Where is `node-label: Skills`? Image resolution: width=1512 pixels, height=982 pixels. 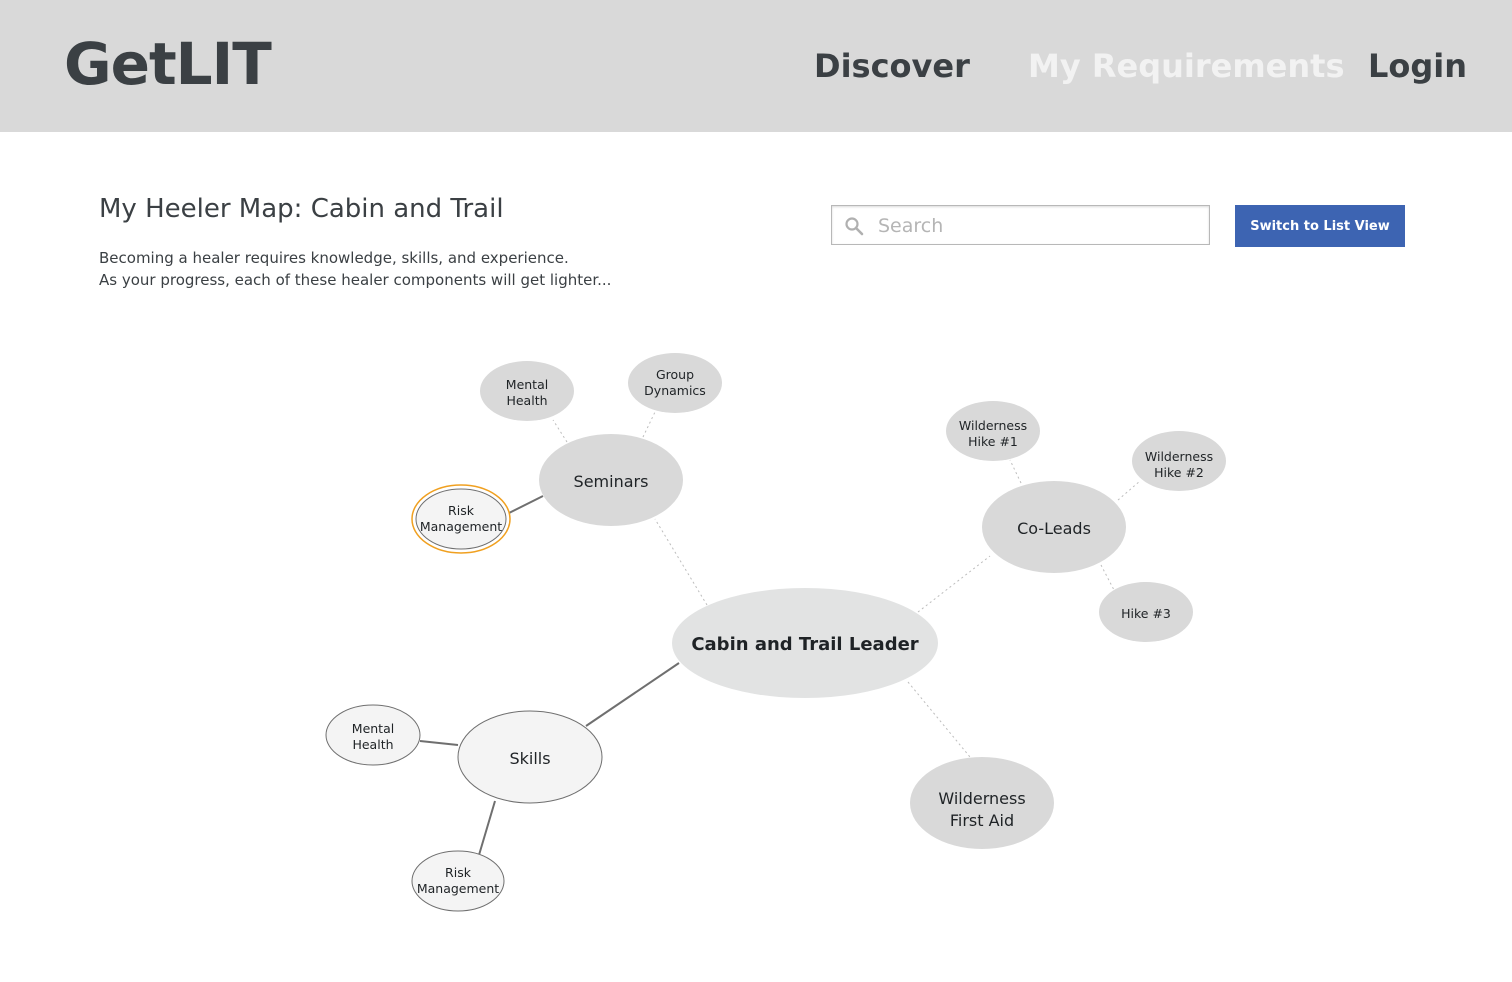
node-label: Skills is located at coordinates (529, 758).